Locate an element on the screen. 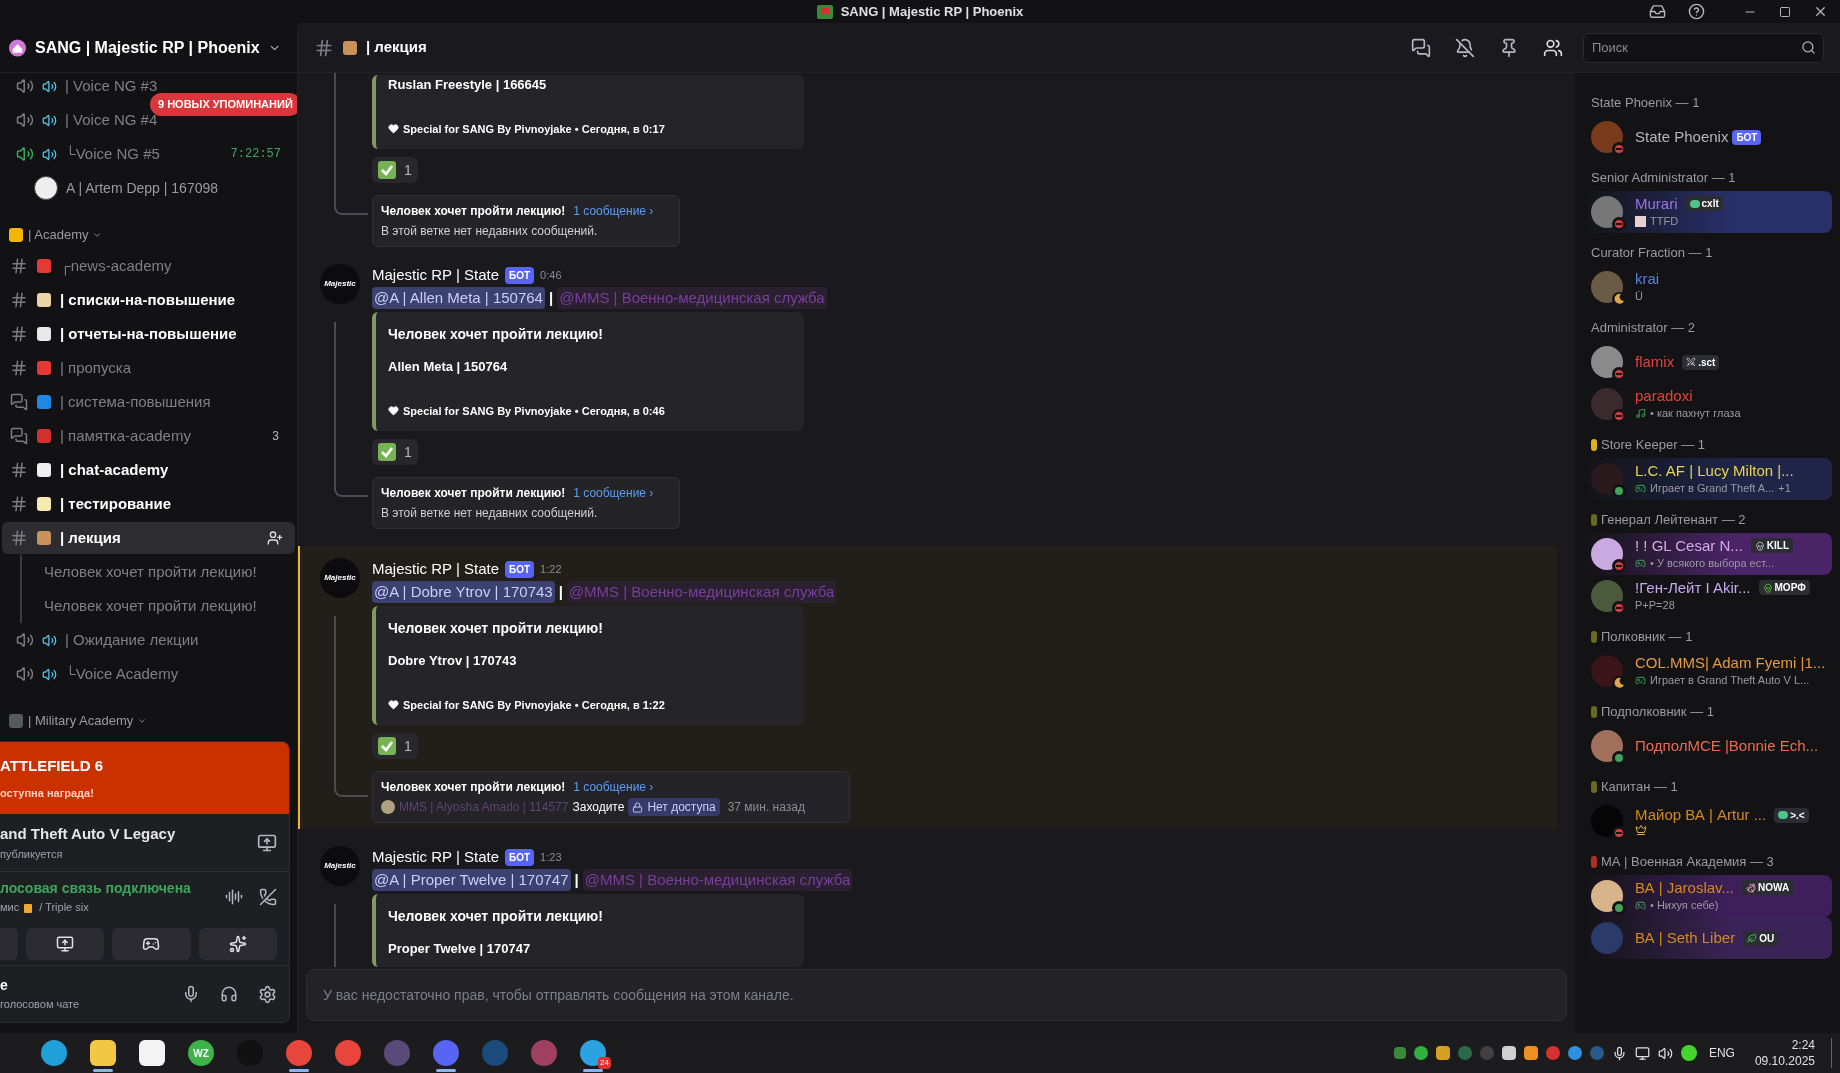  disconnect-icon is located at coordinates (268, 897).